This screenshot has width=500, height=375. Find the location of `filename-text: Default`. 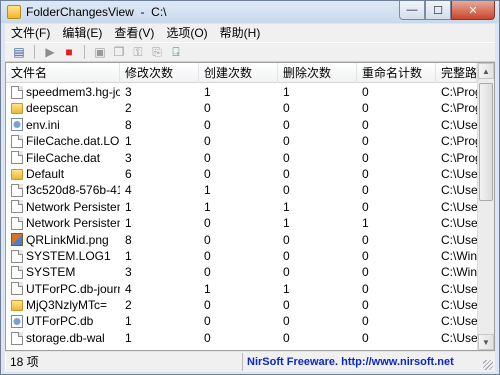

filename-text: Default is located at coordinates (45, 173).